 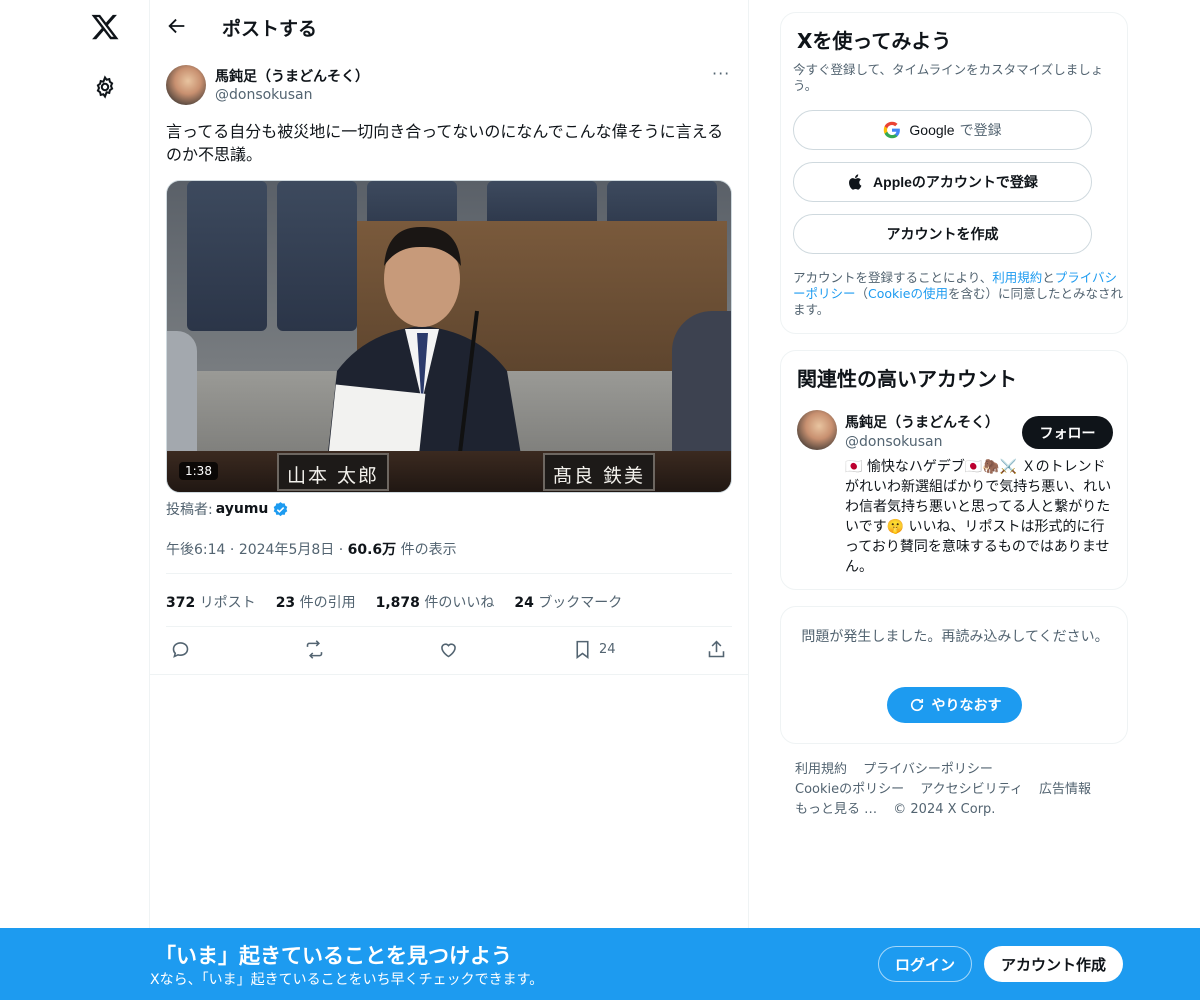 I want to click on gear-icon, so click(x=105, y=87).